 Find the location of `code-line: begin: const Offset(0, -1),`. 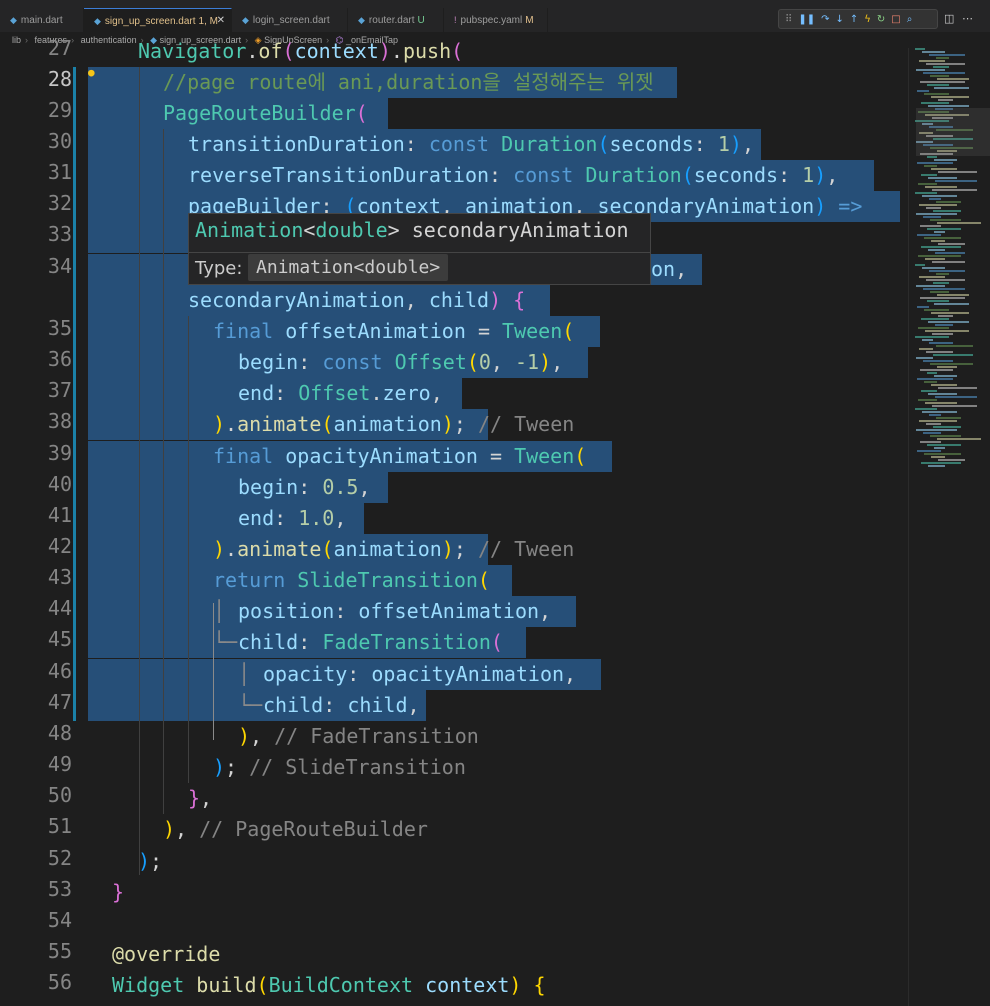

code-line: begin: const Offset(0, -1), is located at coordinates (400, 362).